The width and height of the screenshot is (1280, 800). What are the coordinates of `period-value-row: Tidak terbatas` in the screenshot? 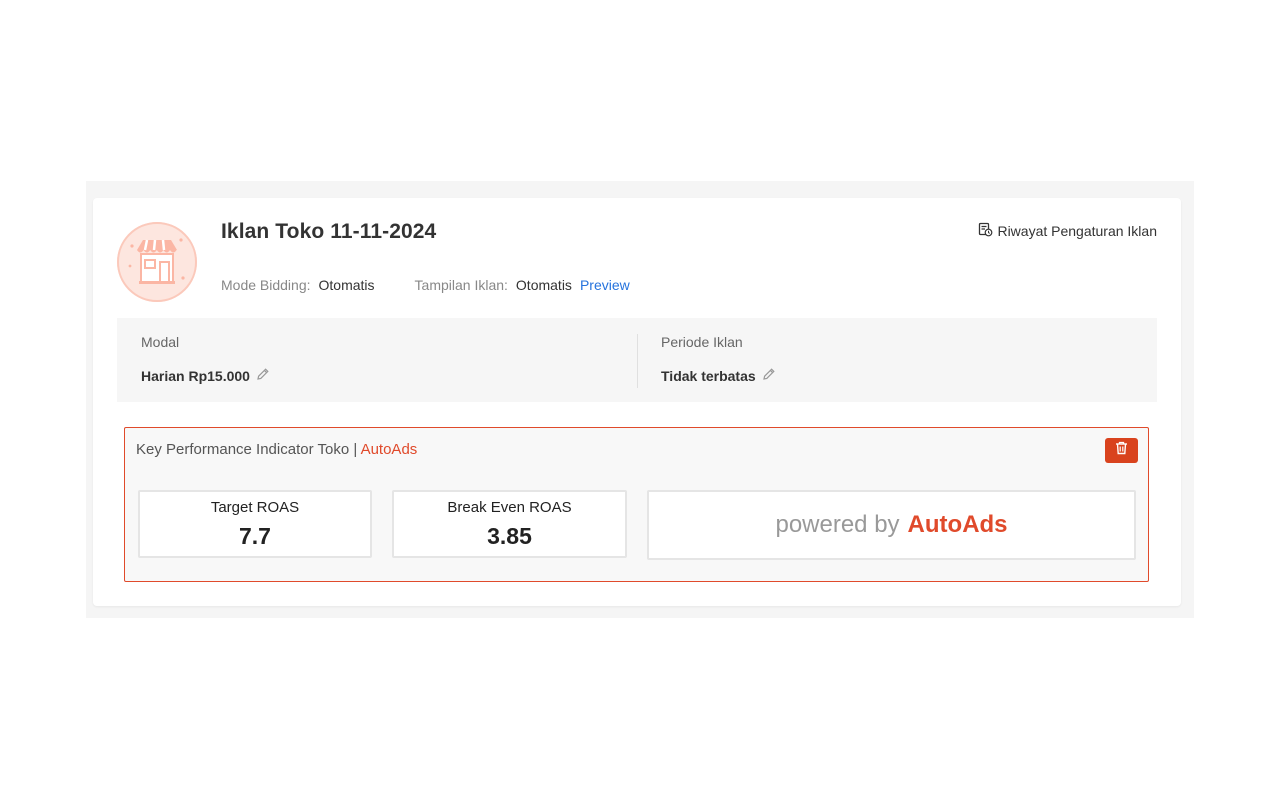 It's located at (718, 375).